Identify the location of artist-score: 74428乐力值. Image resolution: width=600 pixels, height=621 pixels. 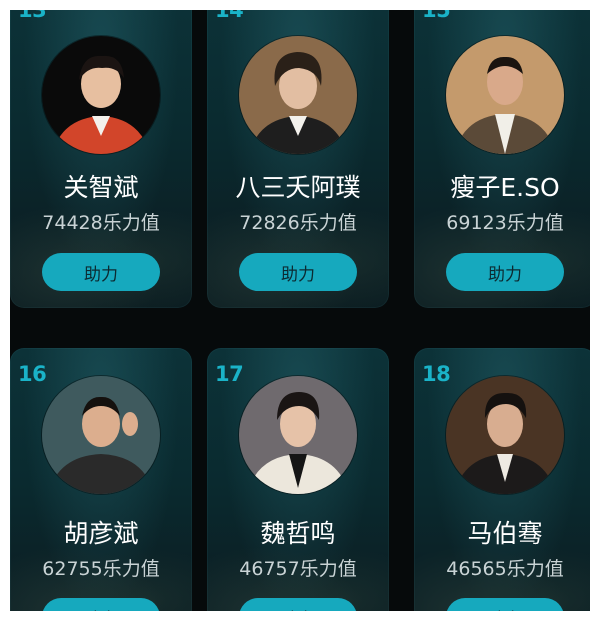
(101, 221).